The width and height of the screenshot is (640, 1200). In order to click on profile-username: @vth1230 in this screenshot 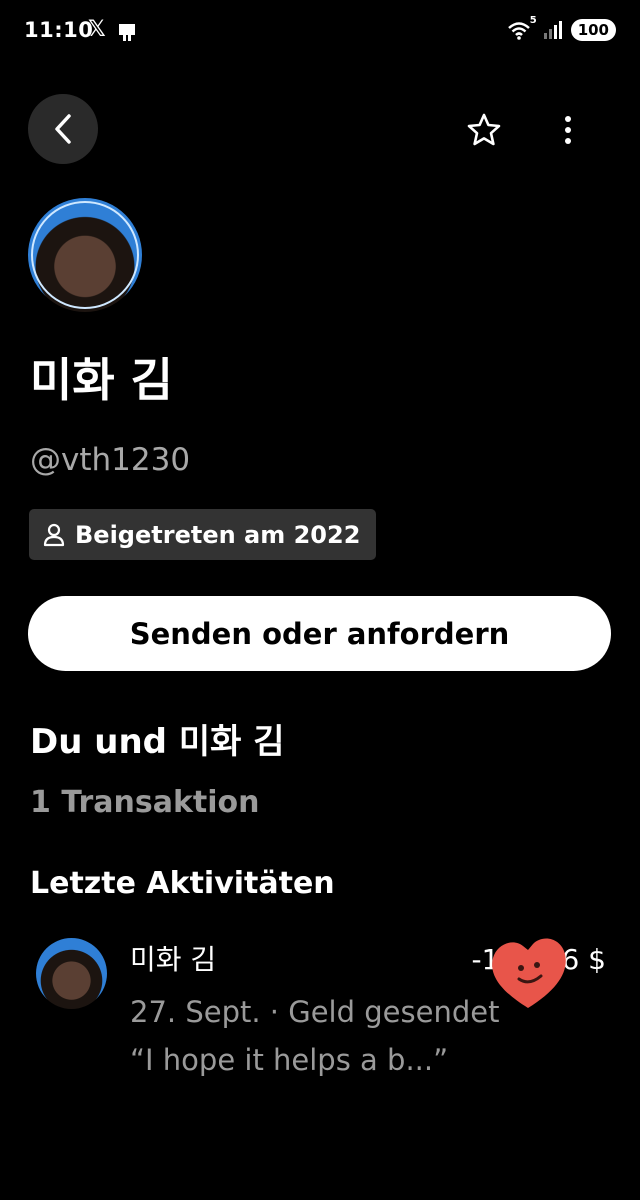, I will do `click(110, 460)`.